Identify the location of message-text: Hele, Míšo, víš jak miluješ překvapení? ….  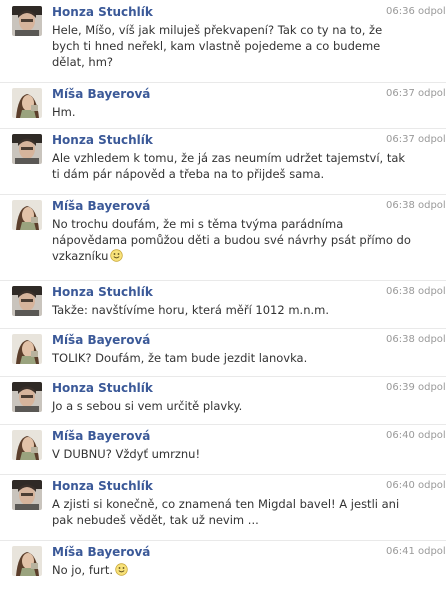
(238, 46).